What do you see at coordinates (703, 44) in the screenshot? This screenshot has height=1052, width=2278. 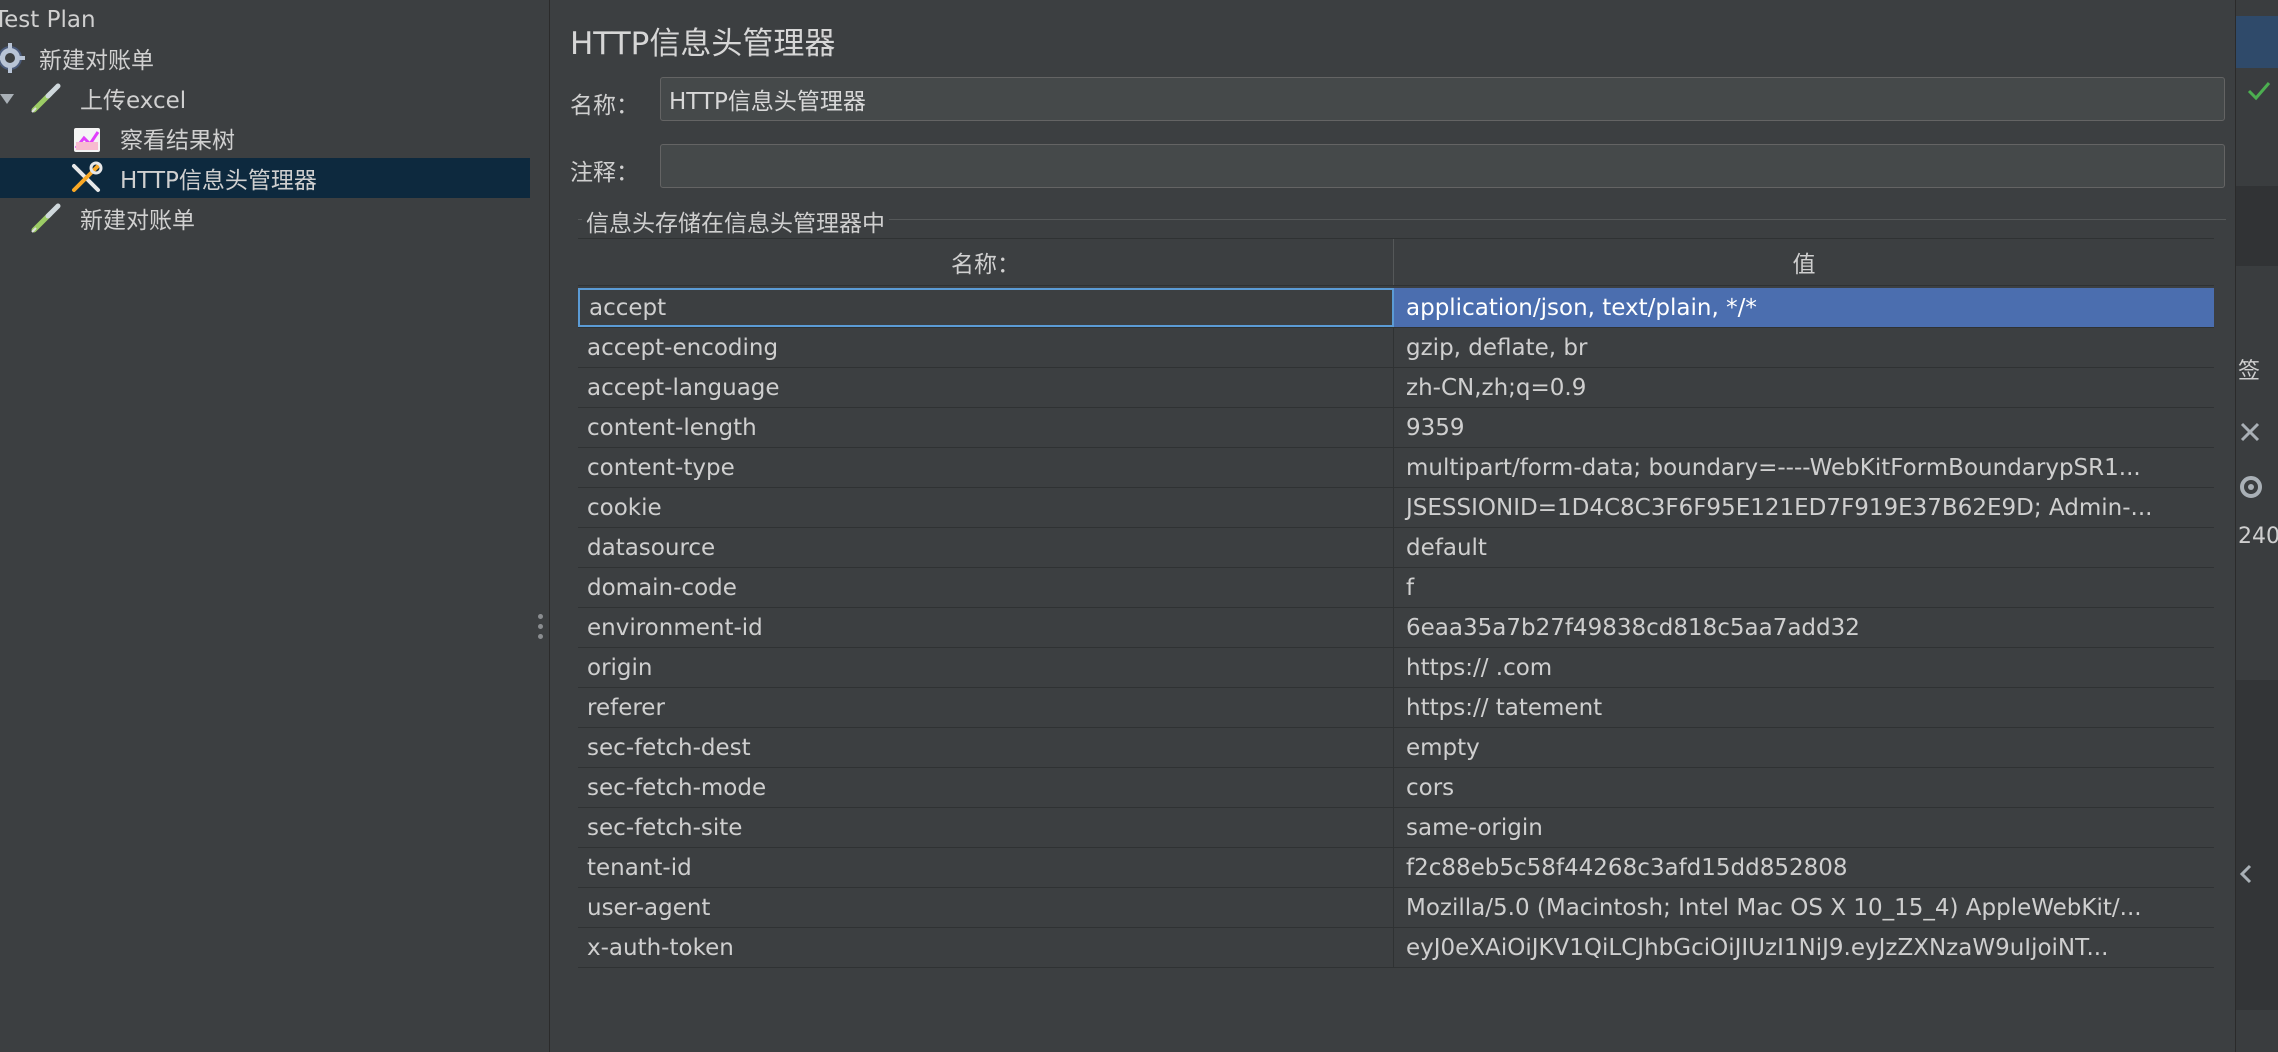 I see `panel-title: HTTP信息头管理器` at bounding box center [703, 44].